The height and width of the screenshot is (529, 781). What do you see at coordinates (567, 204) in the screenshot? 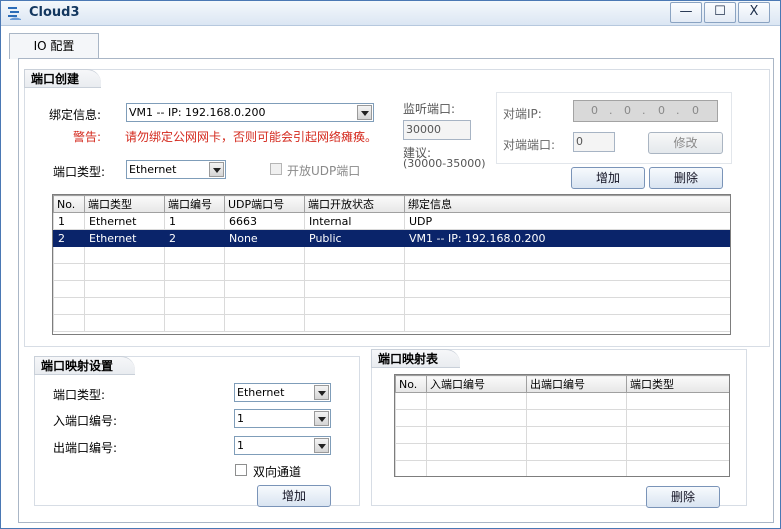
I see `port-table-header: 绑定信息` at bounding box center [567, 204].